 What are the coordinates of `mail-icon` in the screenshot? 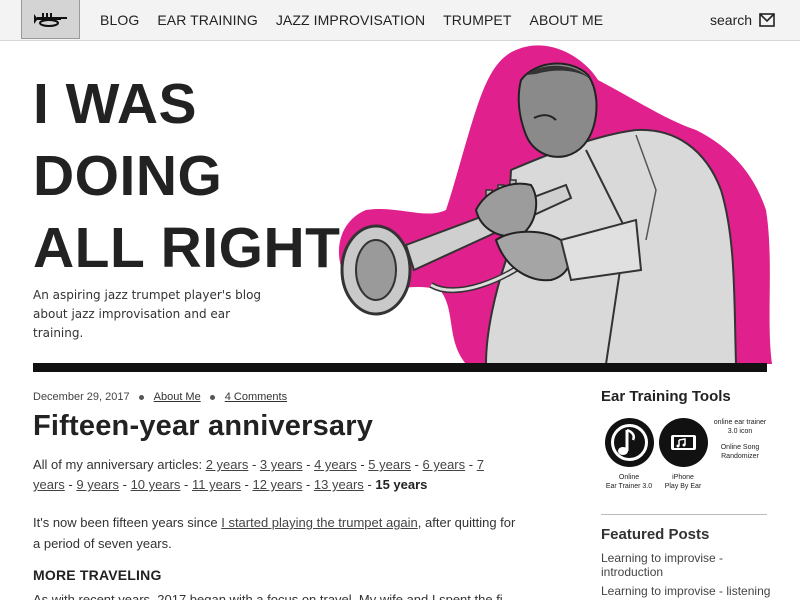 It's located at (767, 20).